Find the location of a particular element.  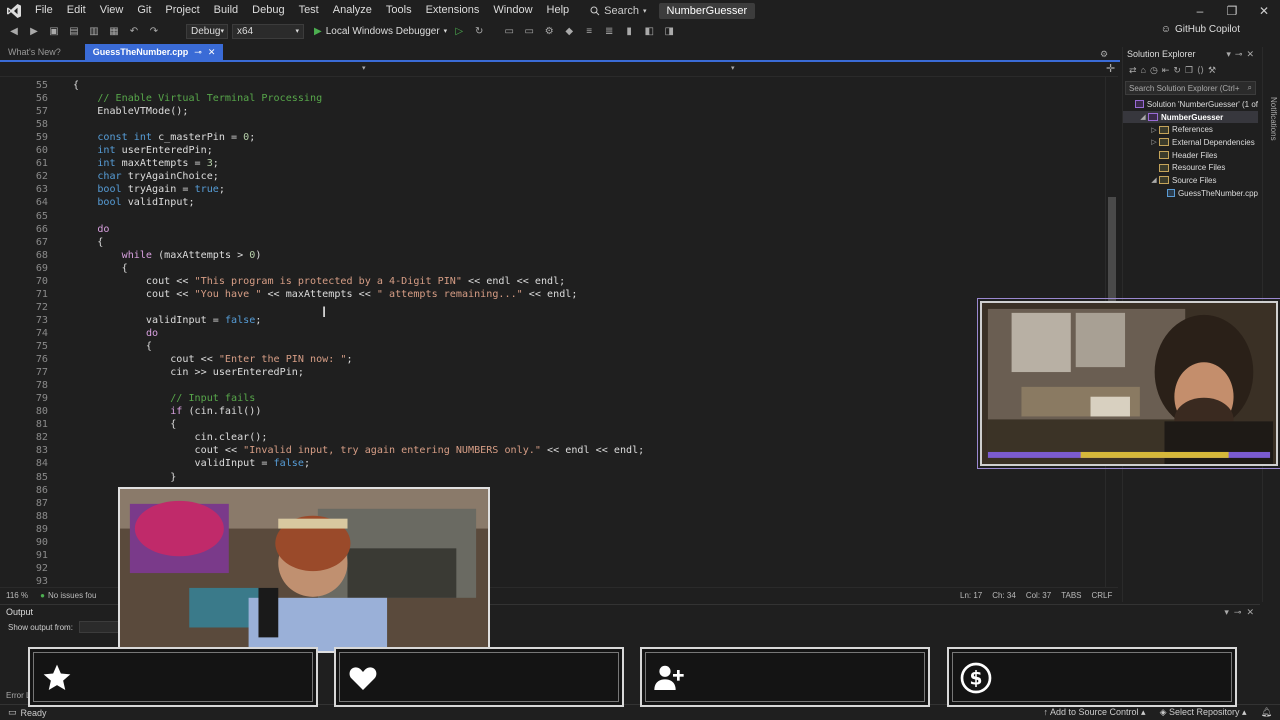

code-line: 60 int userEnteredPin; is located at coordinates (550, 150).